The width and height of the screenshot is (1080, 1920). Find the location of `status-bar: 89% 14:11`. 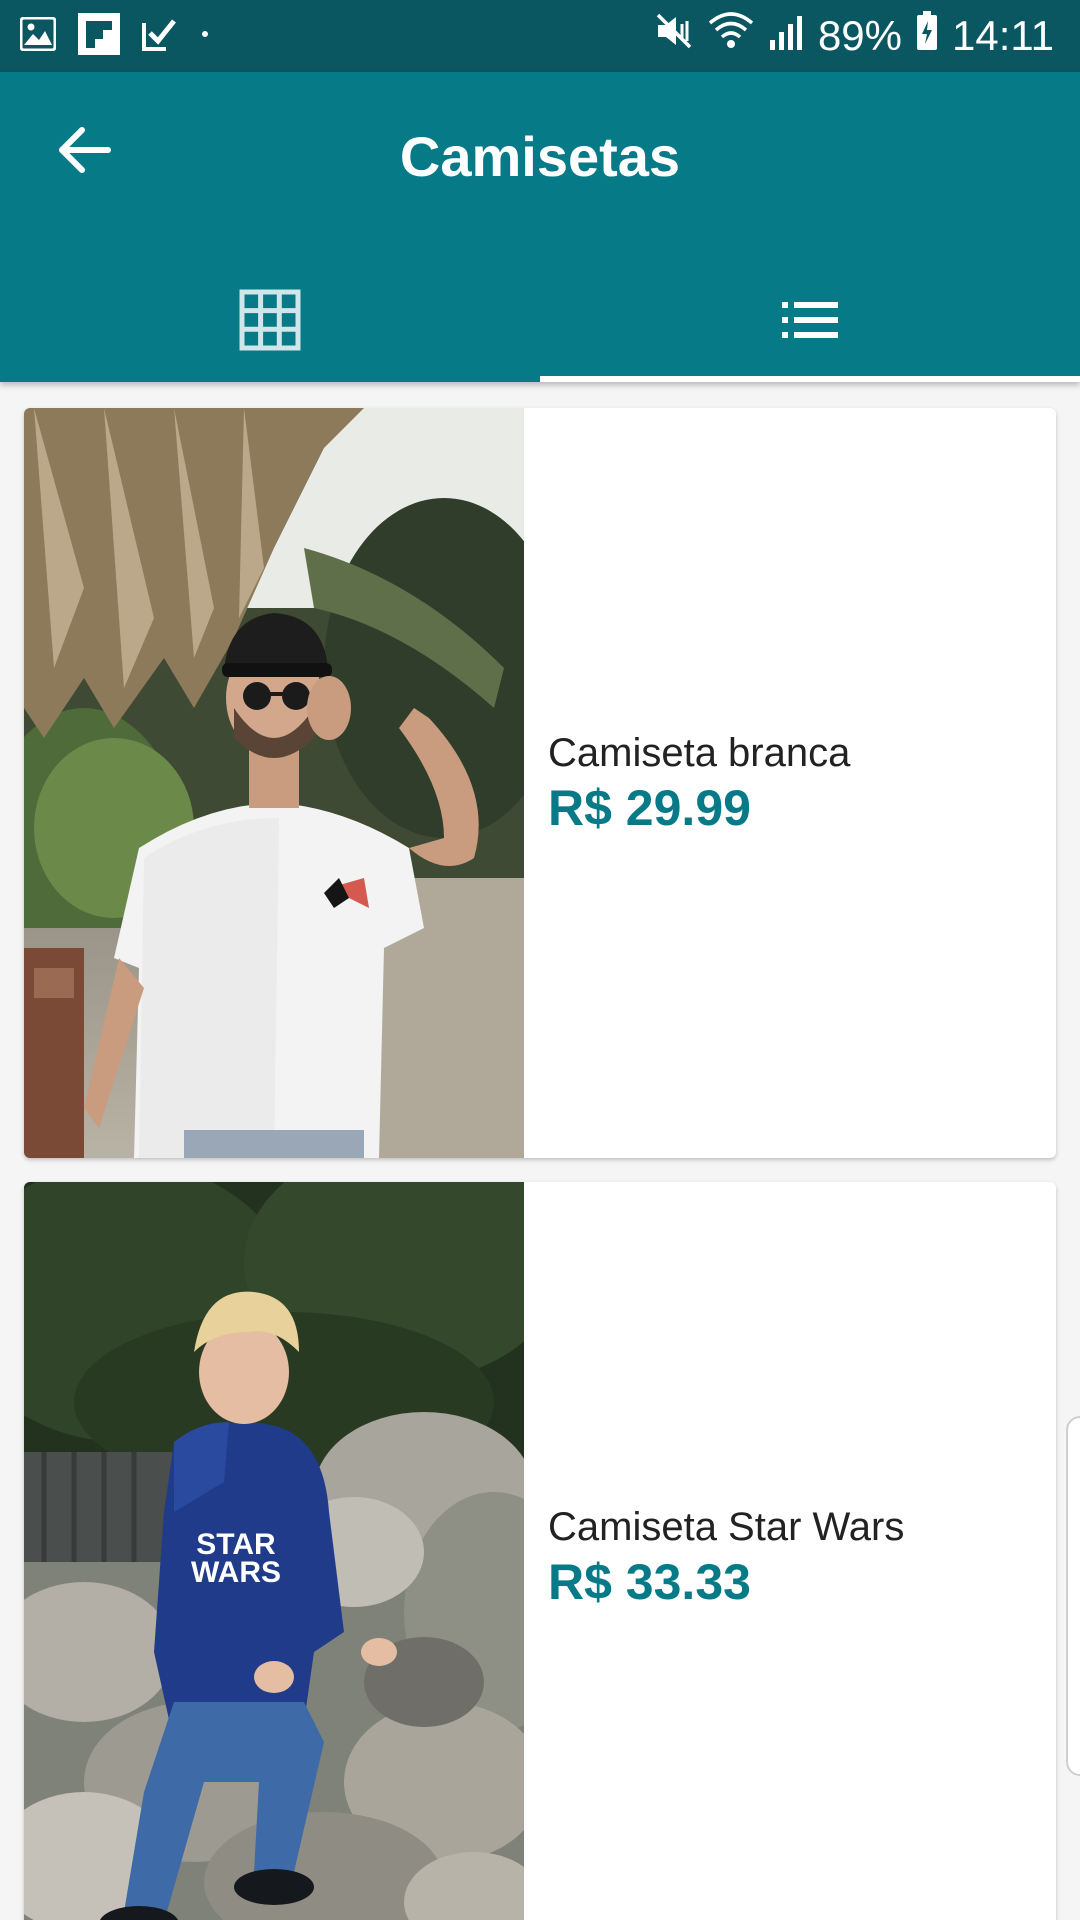

status-bar: 89% 14:11 is located at coordinates (540, 36).